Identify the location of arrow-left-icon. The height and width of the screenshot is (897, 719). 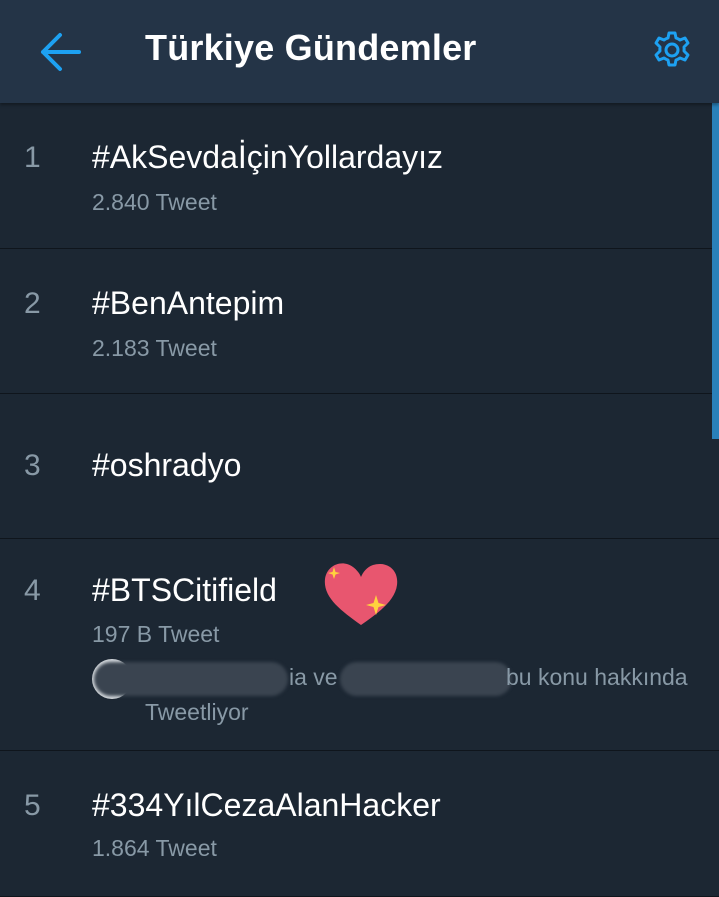
(61, 52).